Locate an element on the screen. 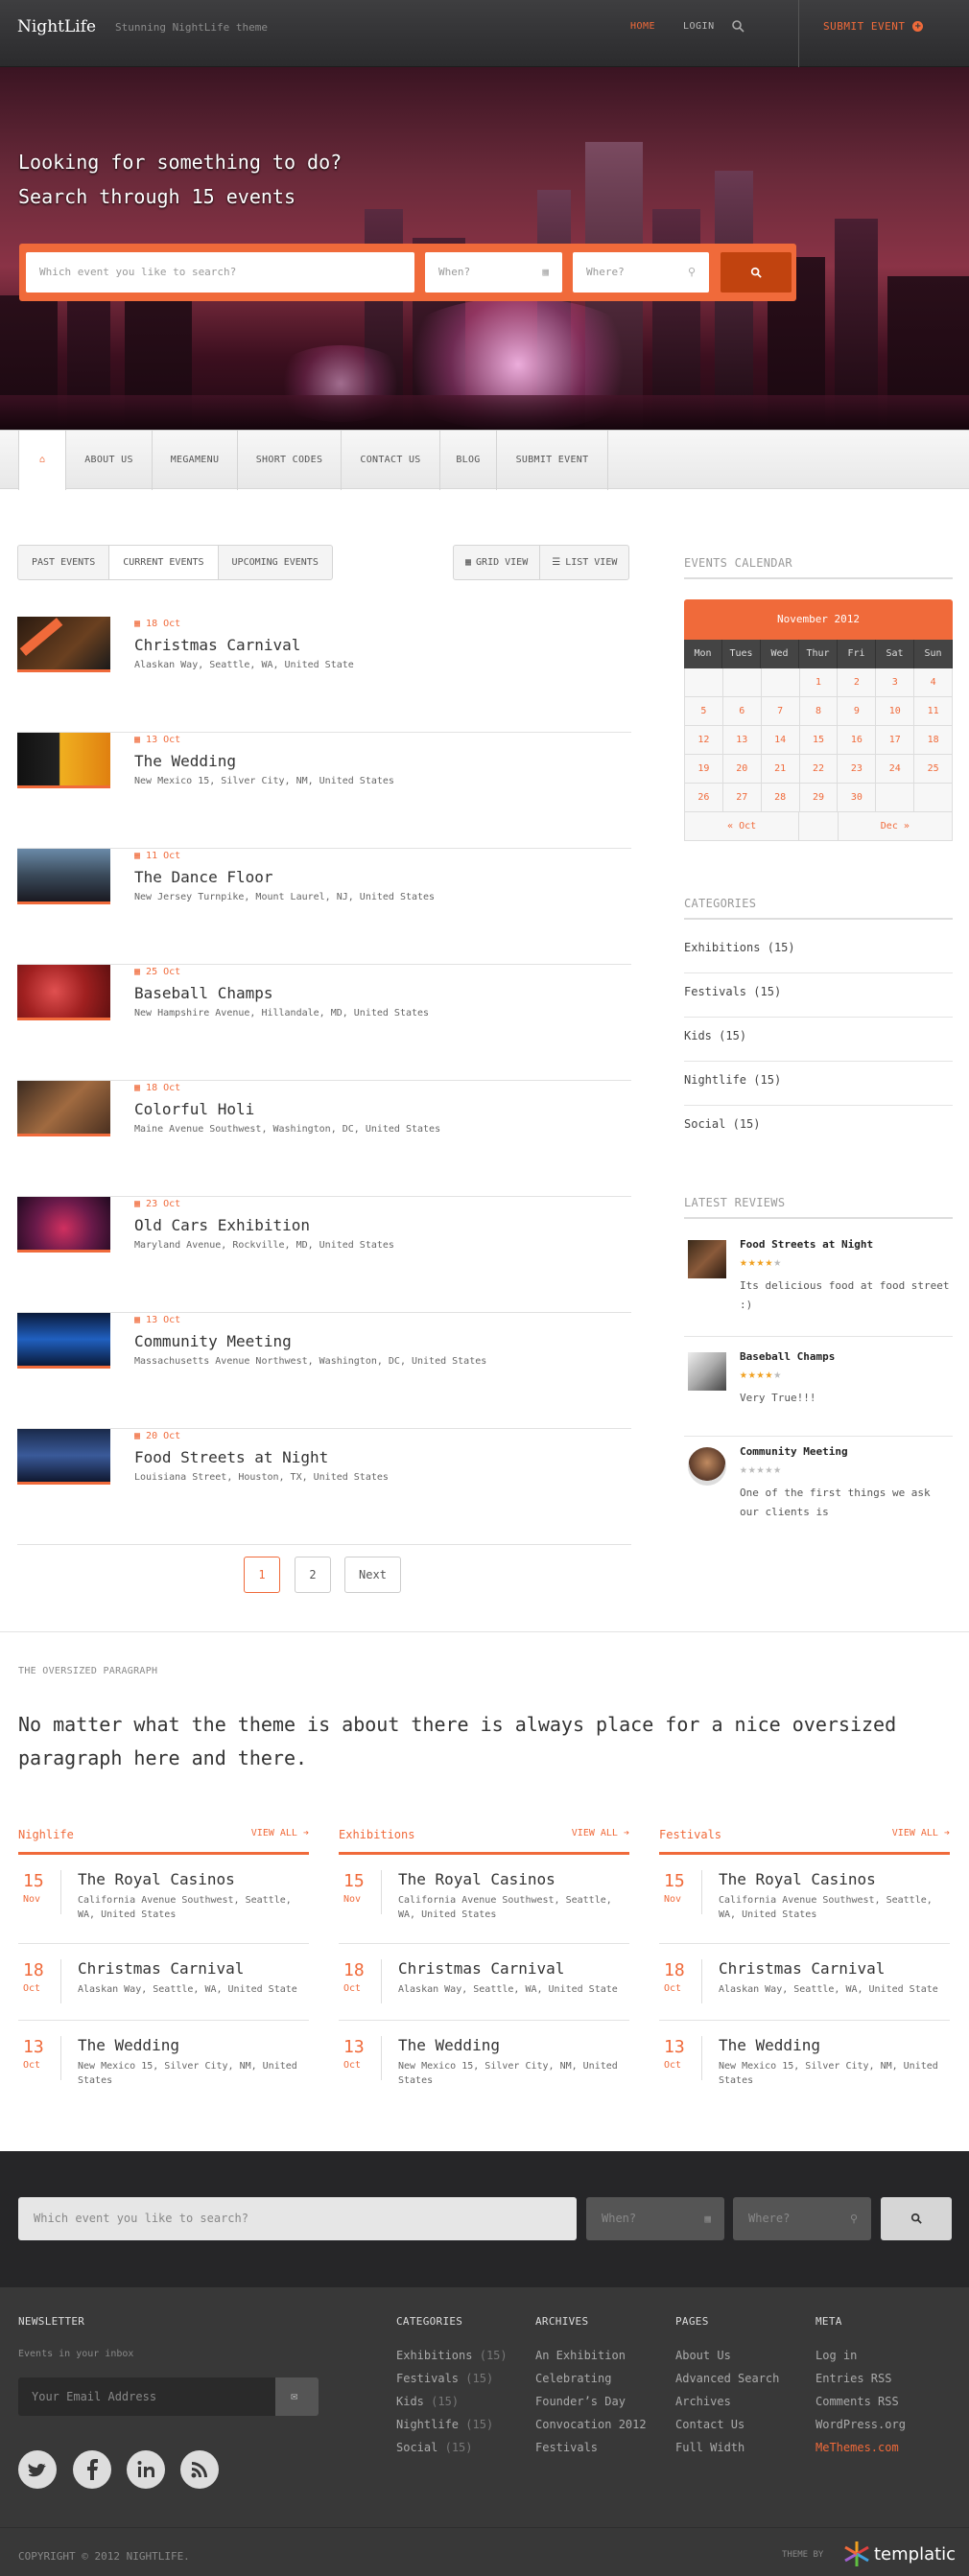  category-item: Kids (15) is located at coordinates (818, 1040).